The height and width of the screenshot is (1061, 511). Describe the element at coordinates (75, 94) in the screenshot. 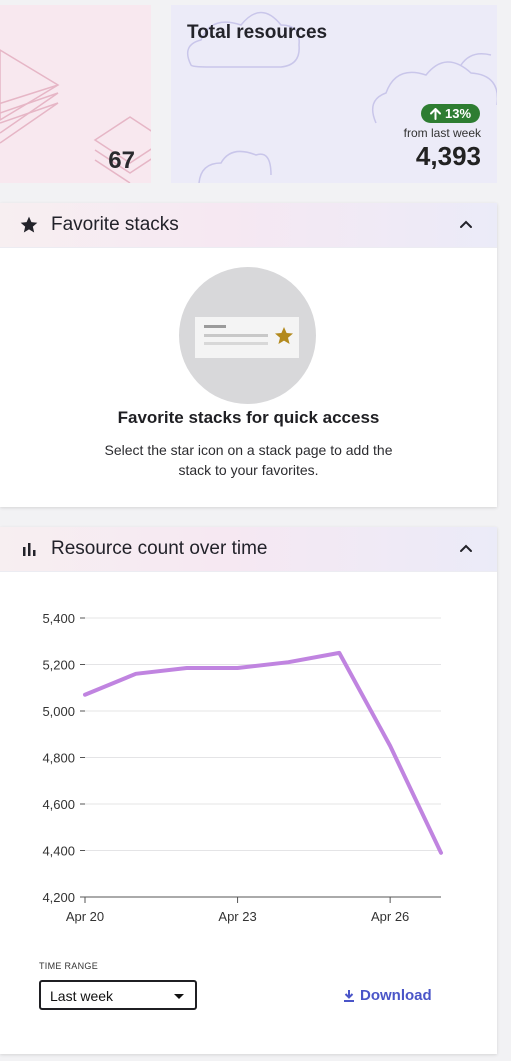

I see `stat-card-left: 67` at that location.